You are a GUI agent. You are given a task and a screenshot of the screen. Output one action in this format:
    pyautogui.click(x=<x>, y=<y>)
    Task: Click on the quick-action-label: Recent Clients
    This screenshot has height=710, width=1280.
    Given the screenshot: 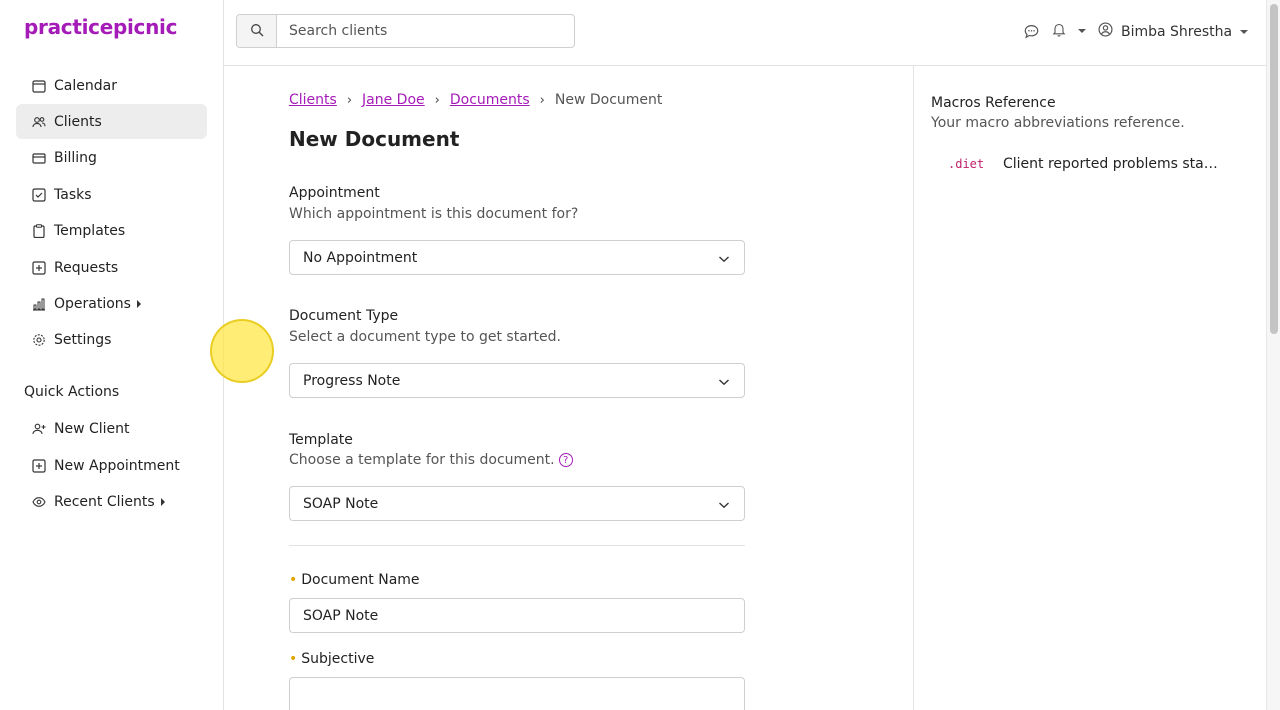 What is the action you would take?
    pyautogui.click(x=104, y=501)
    